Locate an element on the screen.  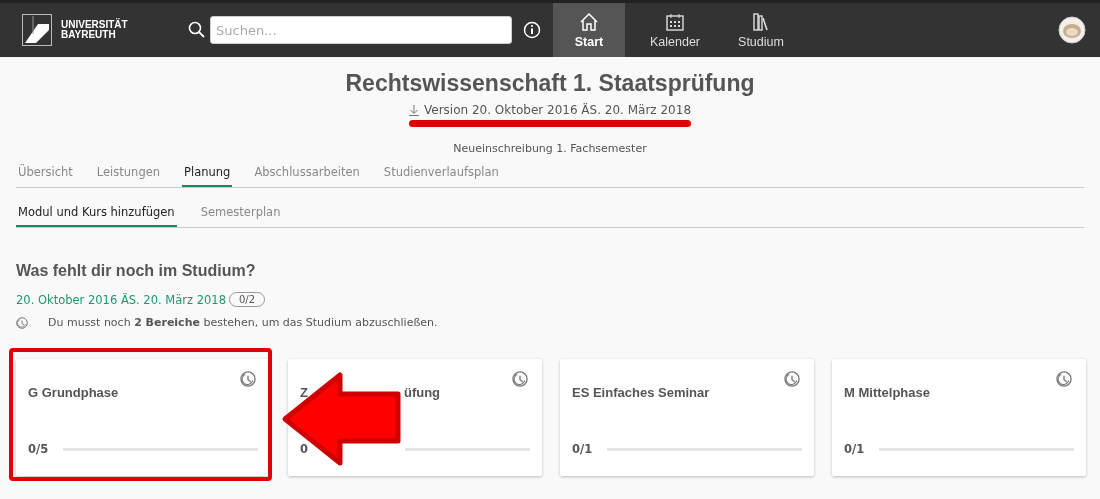
home-icon is located at coordinates (589, 21).